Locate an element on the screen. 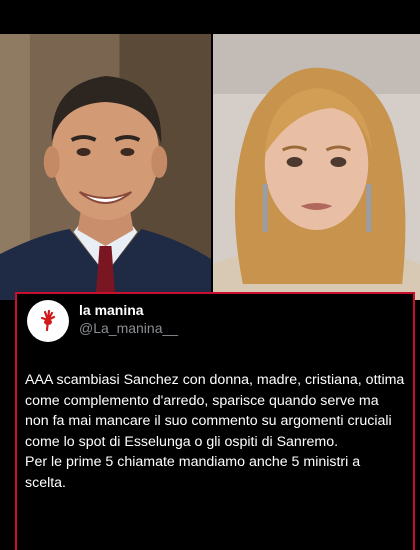 Image resolution: width=420 pixels, height=550 pixels. avatar is located at coordinates (48, 321).